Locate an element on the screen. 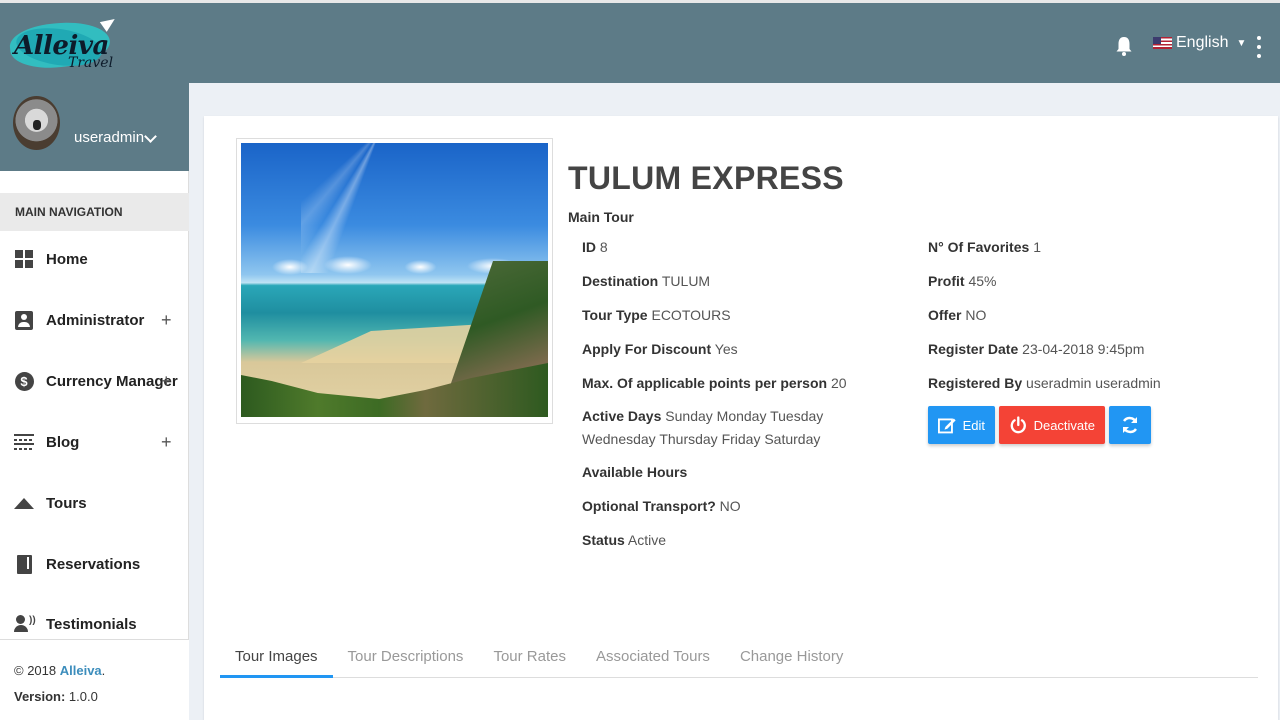  sidebar-footer: © 2018 Alleiva. Version: 1.0.0 is located at coordinates (94, 679).